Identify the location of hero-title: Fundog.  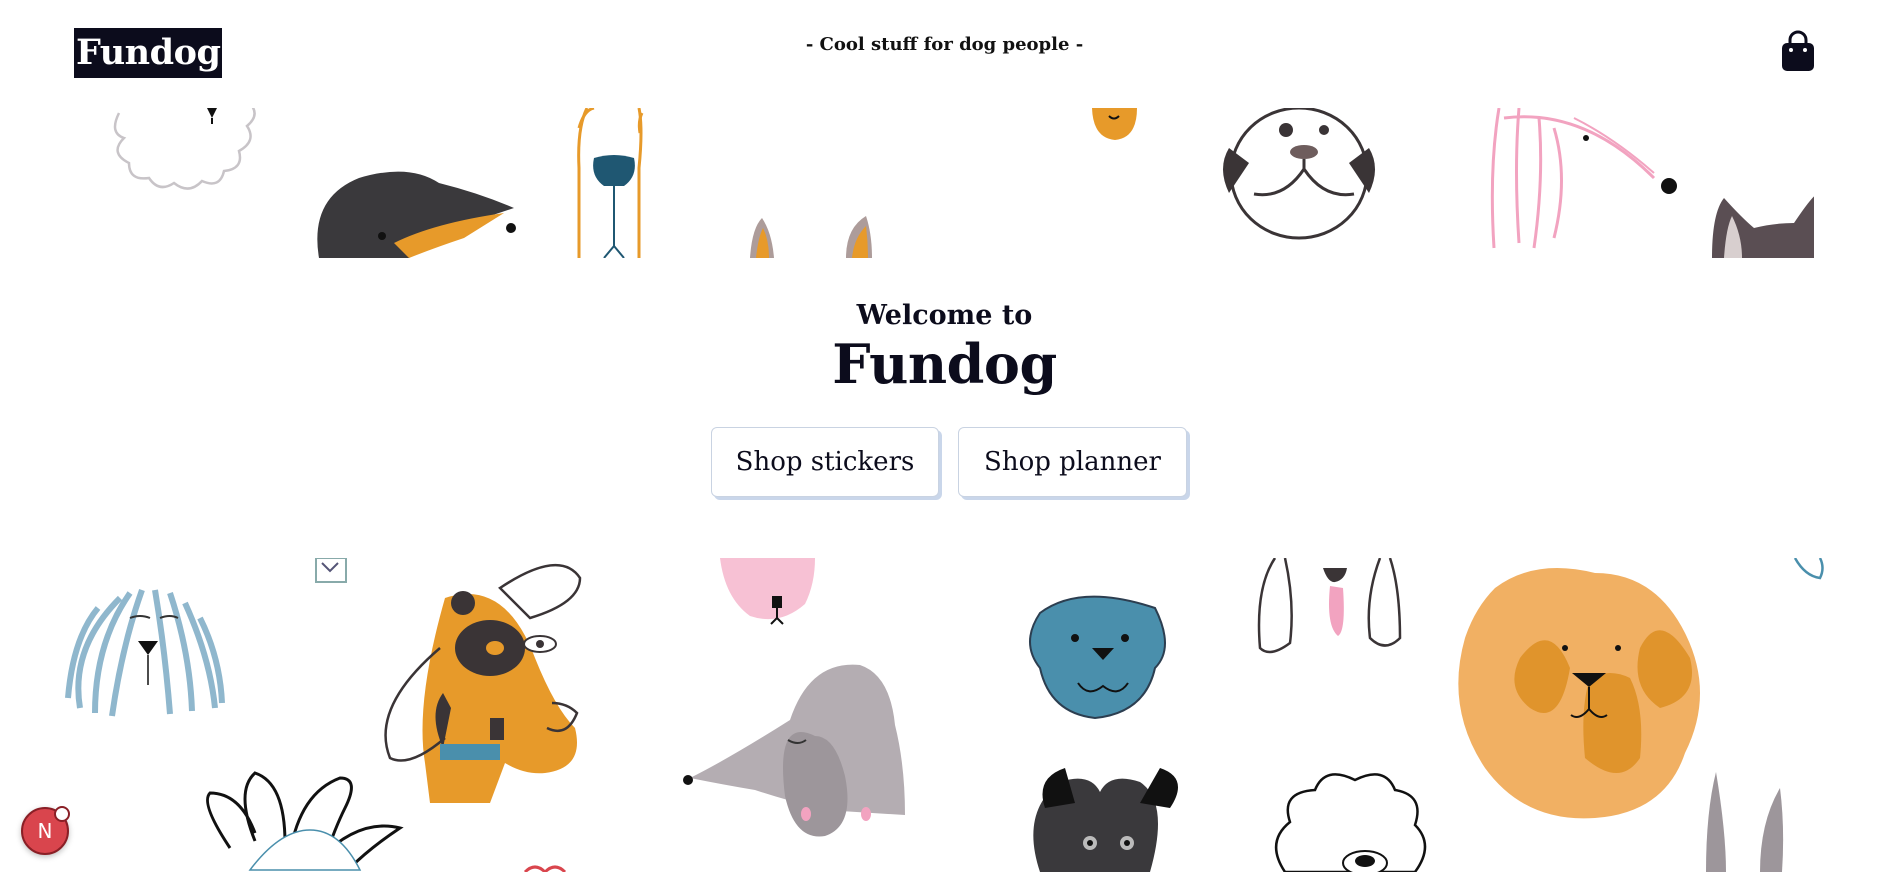
(944, 364).